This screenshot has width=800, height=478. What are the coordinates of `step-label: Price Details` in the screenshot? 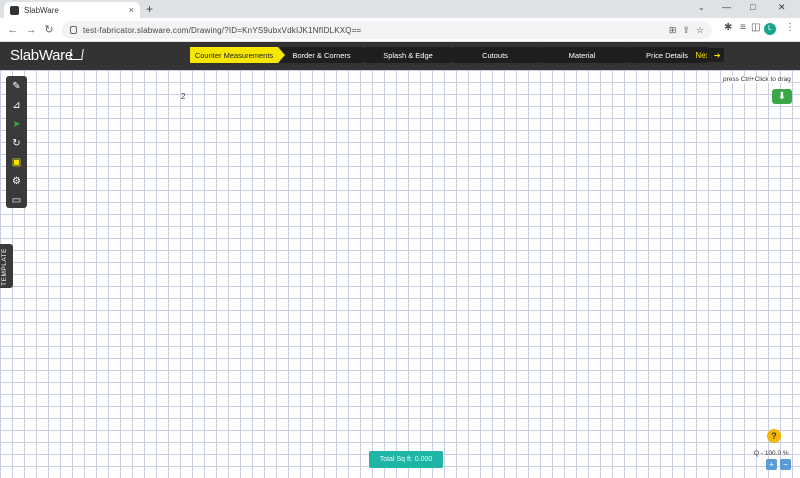 It's located at (667, 55).